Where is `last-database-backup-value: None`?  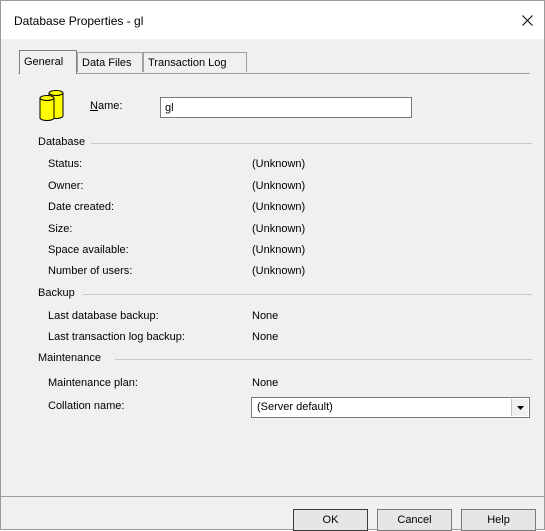
last-database-backup-value: None is located at coordinates (265, 316).